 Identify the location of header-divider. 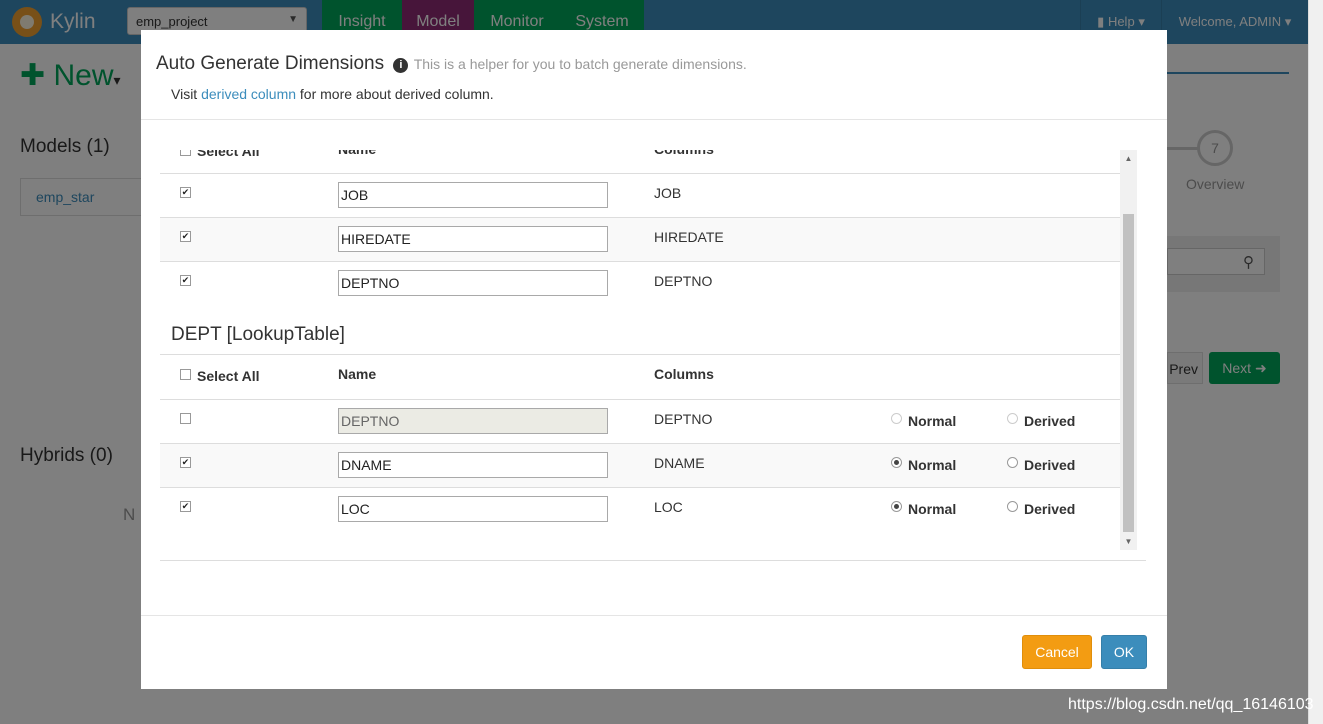
(654, 119).